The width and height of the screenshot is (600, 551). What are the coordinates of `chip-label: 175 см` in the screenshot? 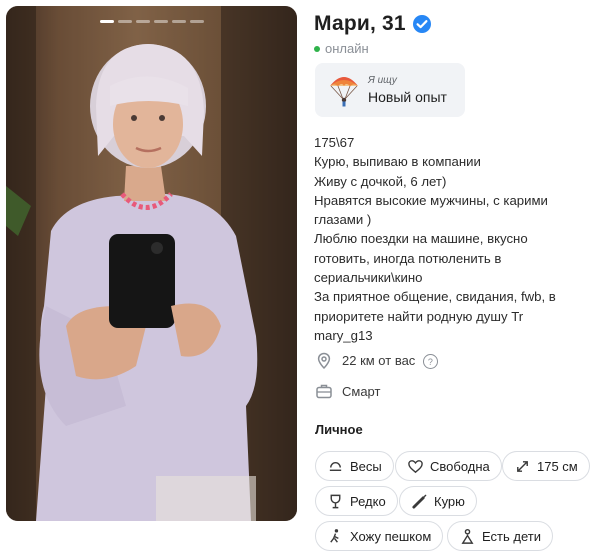 It's located at (557, 466).